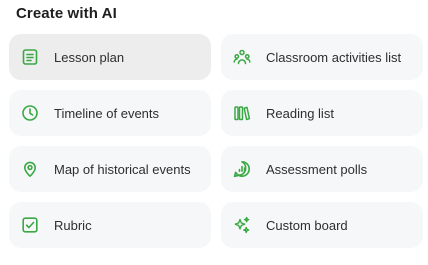 The image size is (428, 265). What do you see at coordinates (73, 225) in the screenshot?
I see `card-label: Rubric` at bounding box center [73, 225].